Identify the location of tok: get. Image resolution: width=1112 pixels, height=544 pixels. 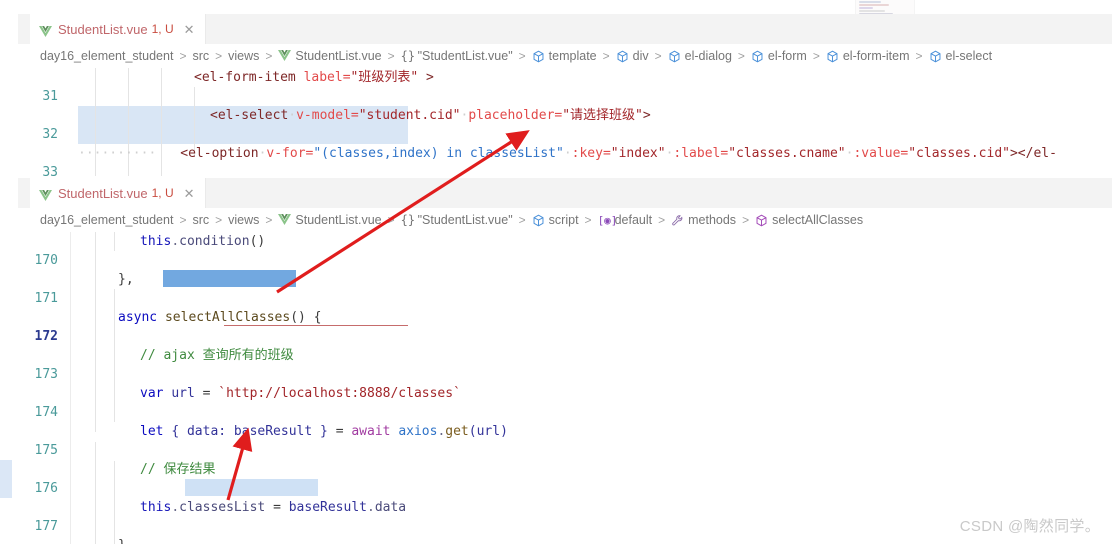
(457, 431).